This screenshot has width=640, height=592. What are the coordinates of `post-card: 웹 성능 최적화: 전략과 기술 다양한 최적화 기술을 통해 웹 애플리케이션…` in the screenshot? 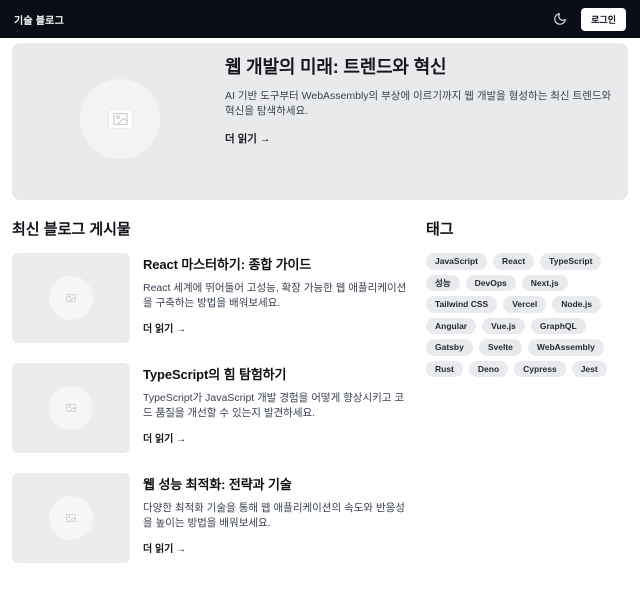 It's located at (212, 518).